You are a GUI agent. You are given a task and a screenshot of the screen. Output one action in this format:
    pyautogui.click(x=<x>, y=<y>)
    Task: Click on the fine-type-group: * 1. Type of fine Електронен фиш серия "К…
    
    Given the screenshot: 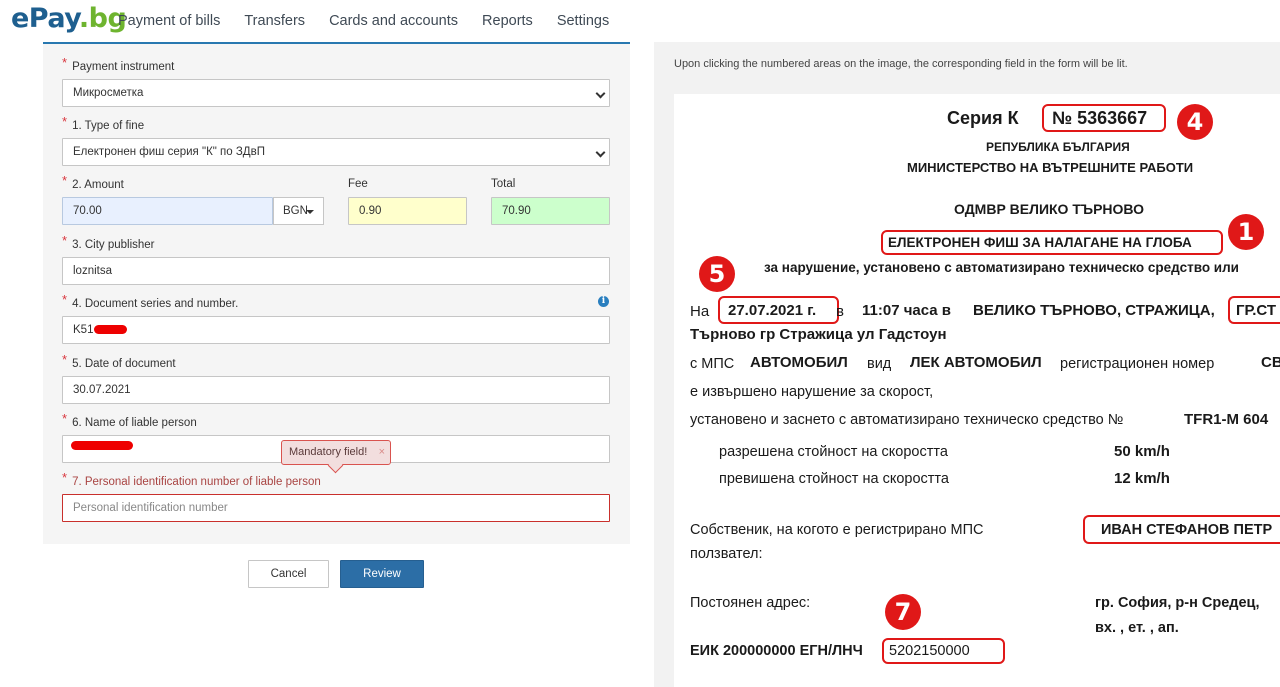 What is the action you would take?
    pyautogui.click(x=336, y=140)
    